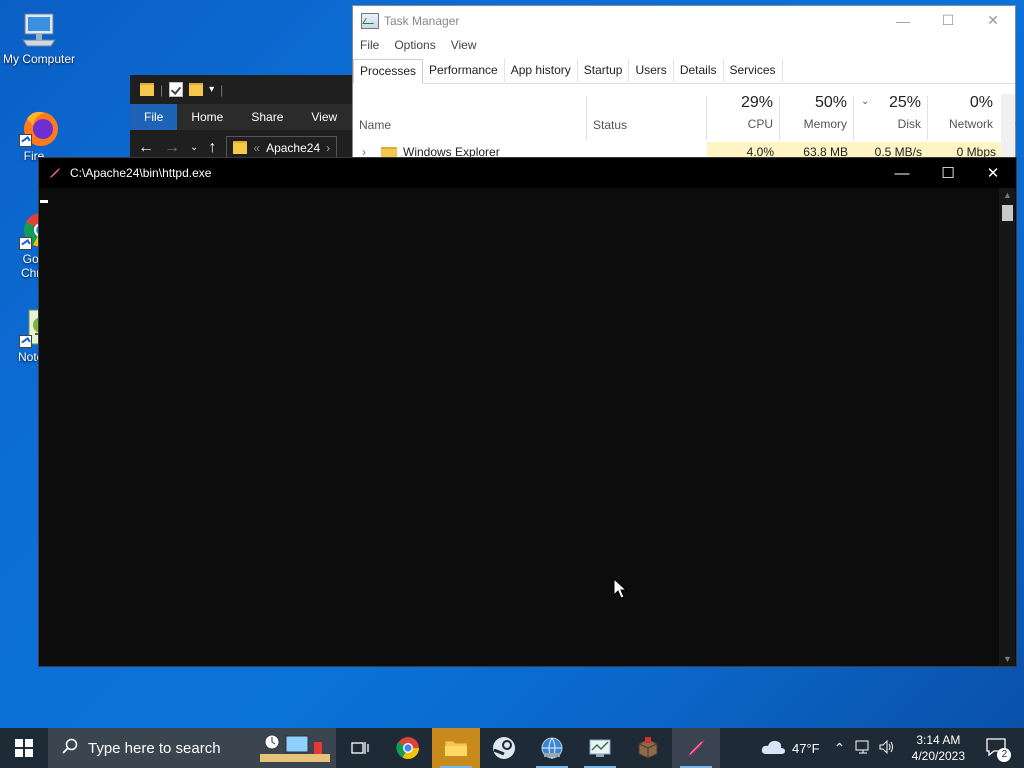  I want to click on cpu-percent: 29%, so click(756, 102).